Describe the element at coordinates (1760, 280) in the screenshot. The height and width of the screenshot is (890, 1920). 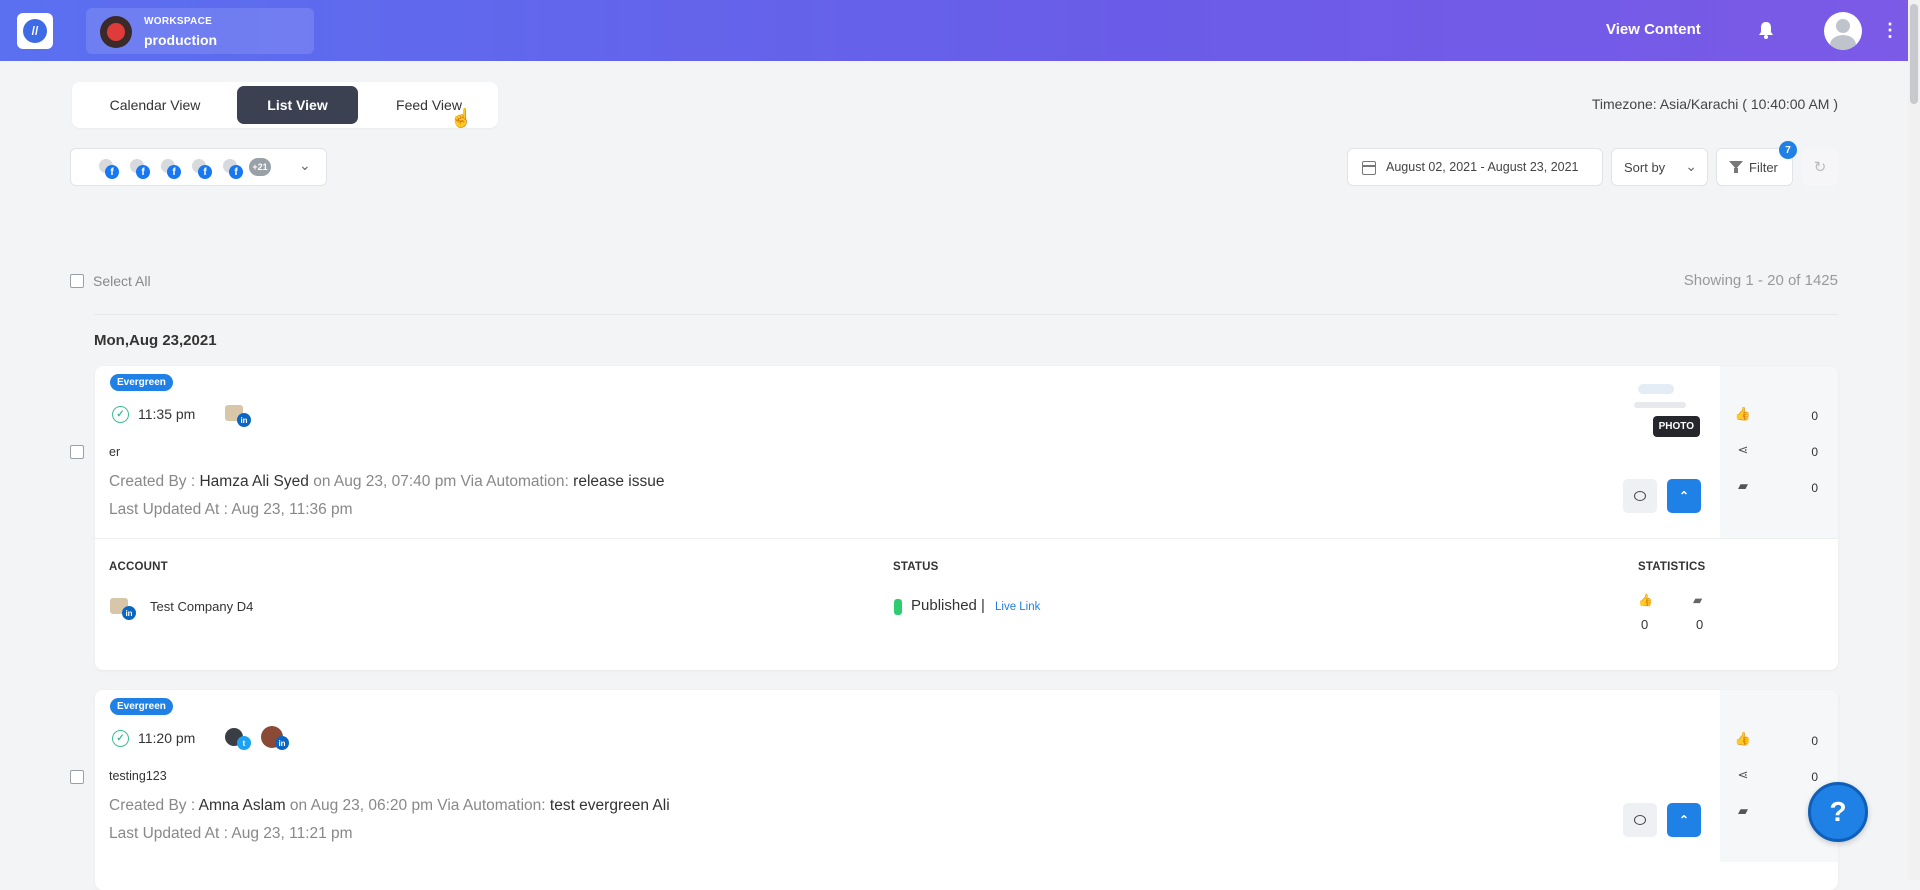
I see `pagination-summary: Showing 1 - 20 of 1425` at that location.